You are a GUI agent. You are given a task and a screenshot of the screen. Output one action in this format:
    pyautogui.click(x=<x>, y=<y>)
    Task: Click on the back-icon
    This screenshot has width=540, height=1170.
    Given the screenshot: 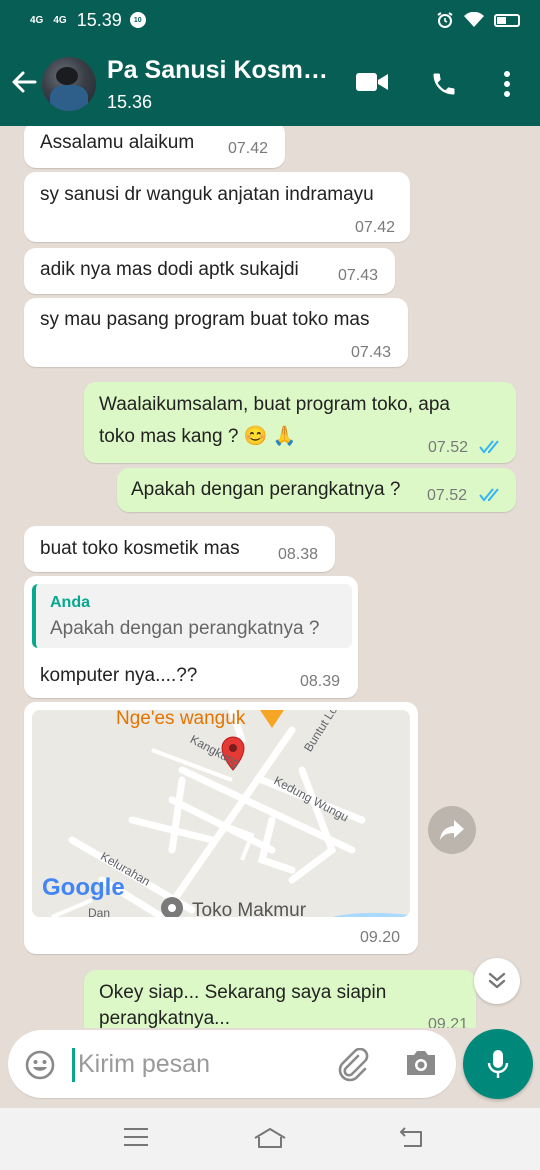 What is the action you would take?
    pyautogui.click(x=411, y=1138)
    